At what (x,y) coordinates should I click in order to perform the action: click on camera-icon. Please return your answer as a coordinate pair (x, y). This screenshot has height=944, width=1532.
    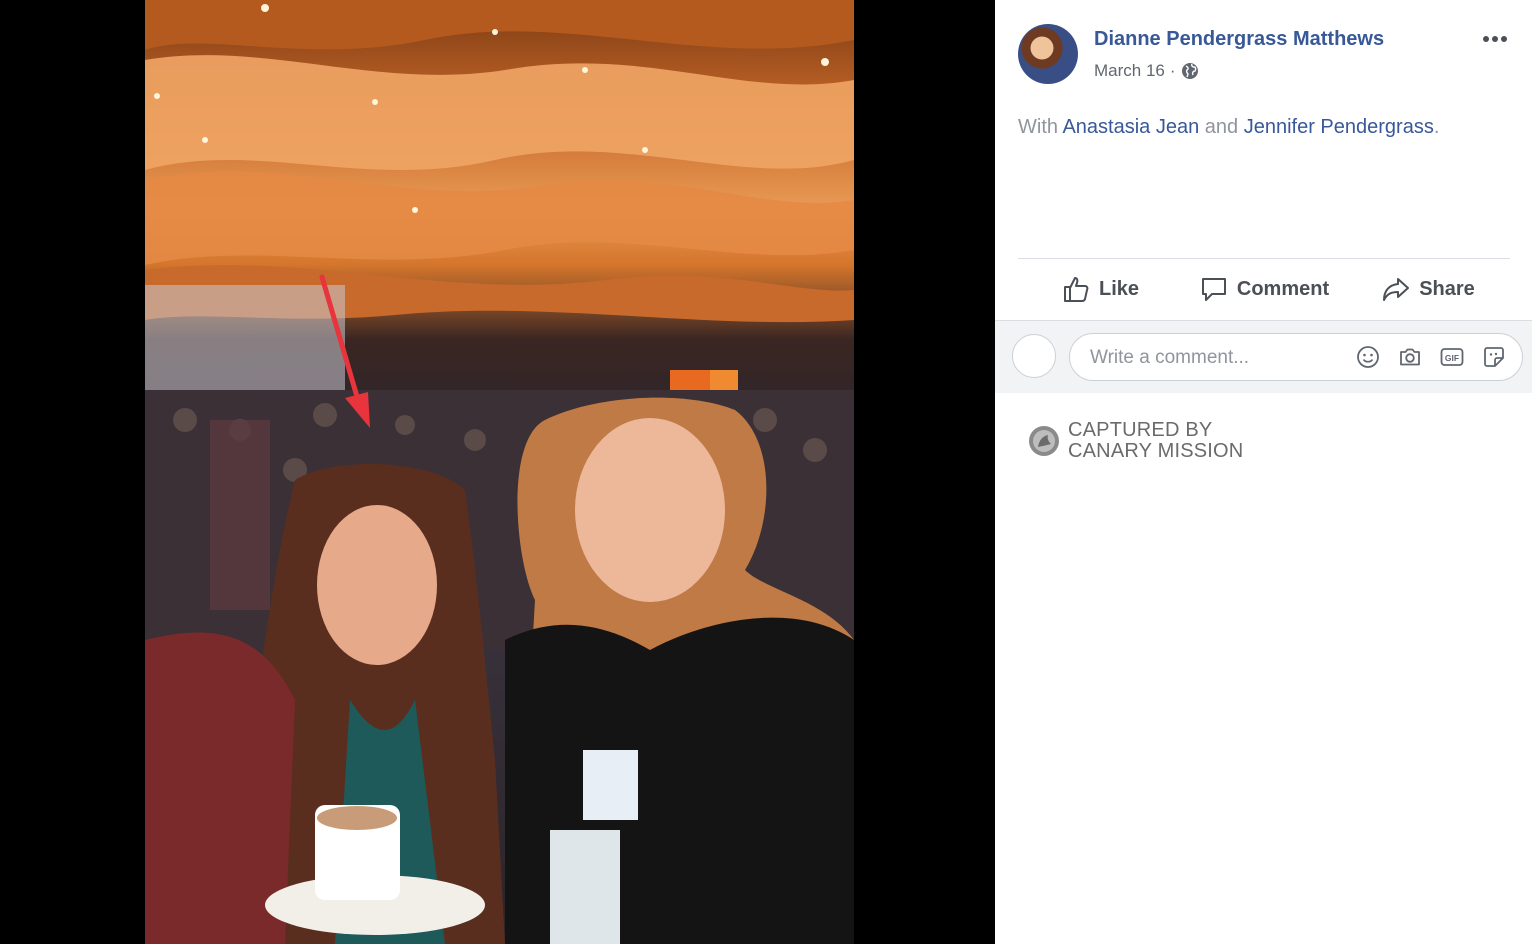
    Looking at the image, I should click on (1410, 357).